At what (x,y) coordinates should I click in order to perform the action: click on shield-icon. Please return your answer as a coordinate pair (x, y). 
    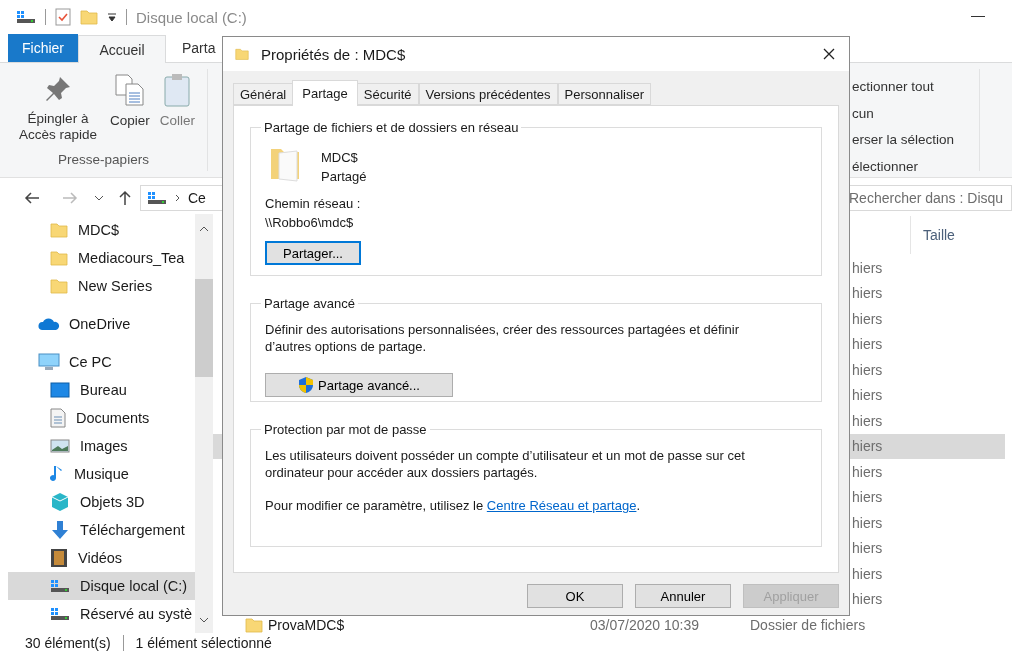
    Looking at the image, I should click on (306, 385).